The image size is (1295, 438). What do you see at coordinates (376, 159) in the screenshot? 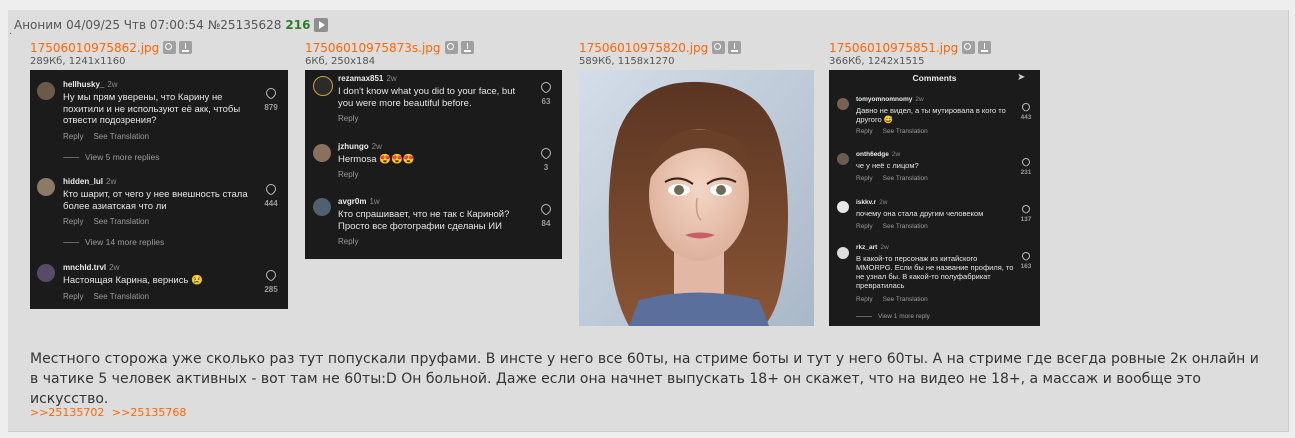
I see `comment-text: Hermosa 😍😍😍` at bounding box center [376, 159].